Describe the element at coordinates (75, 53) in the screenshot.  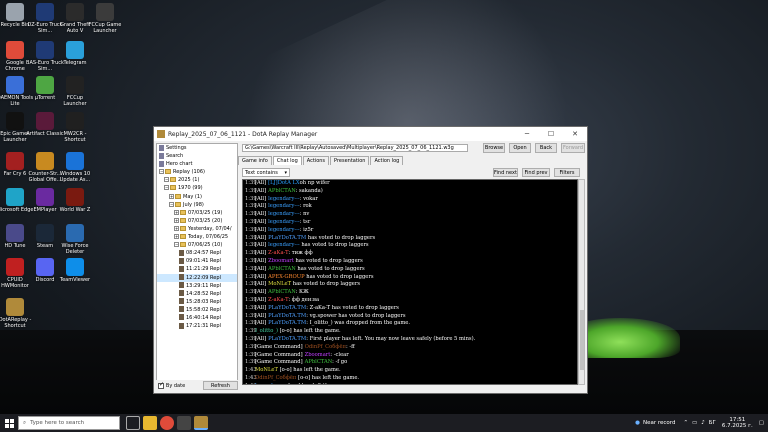
I see `desktop-icon: Telegram` at that location.